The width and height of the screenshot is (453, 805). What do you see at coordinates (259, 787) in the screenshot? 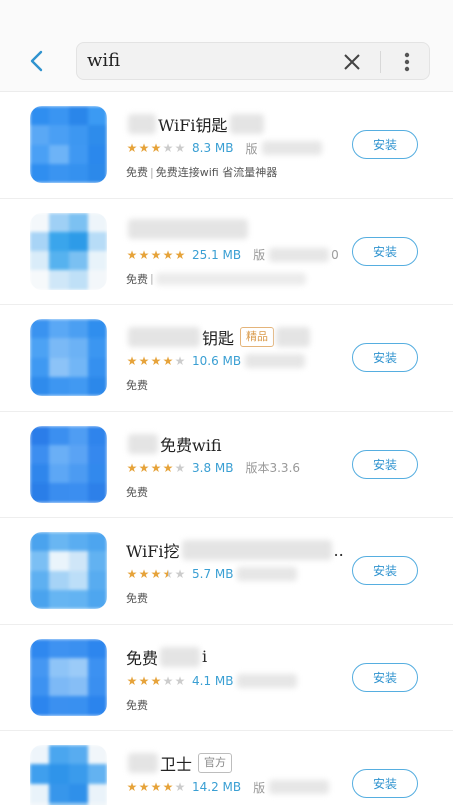
I see `app-version: 版` at bounding box center [259, 787].